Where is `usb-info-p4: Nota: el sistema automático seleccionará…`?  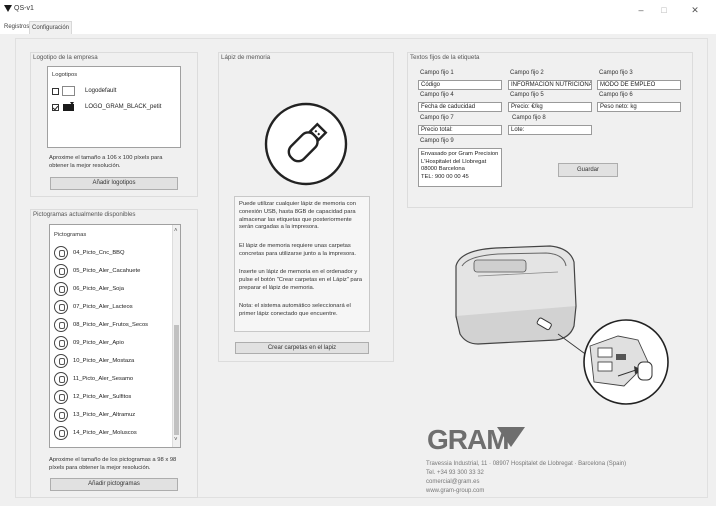
usb-info-p4: Nota: el sistema automático seleccionará… is located at coordinates (295, 310).